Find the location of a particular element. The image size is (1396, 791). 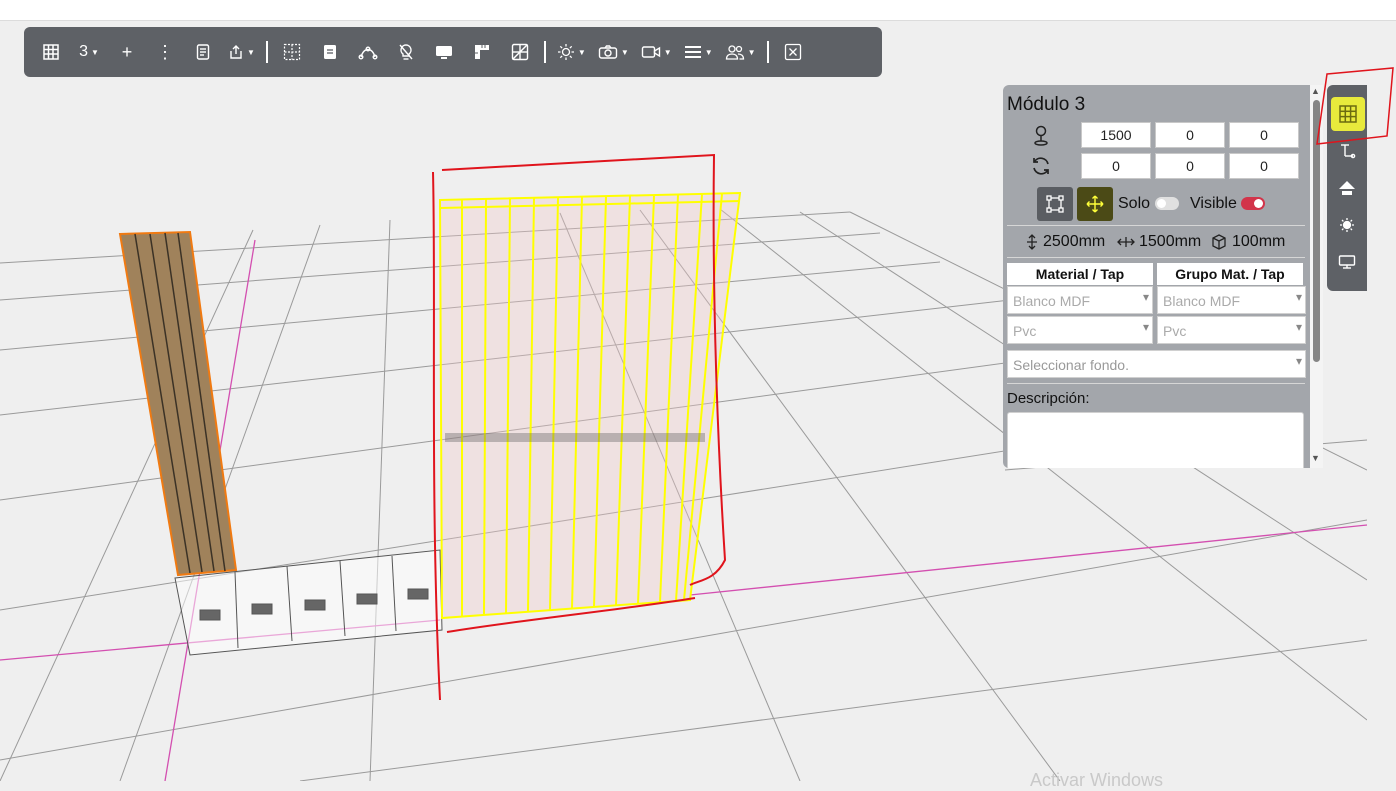

add-icon: + is located at coordinates (127, 52).